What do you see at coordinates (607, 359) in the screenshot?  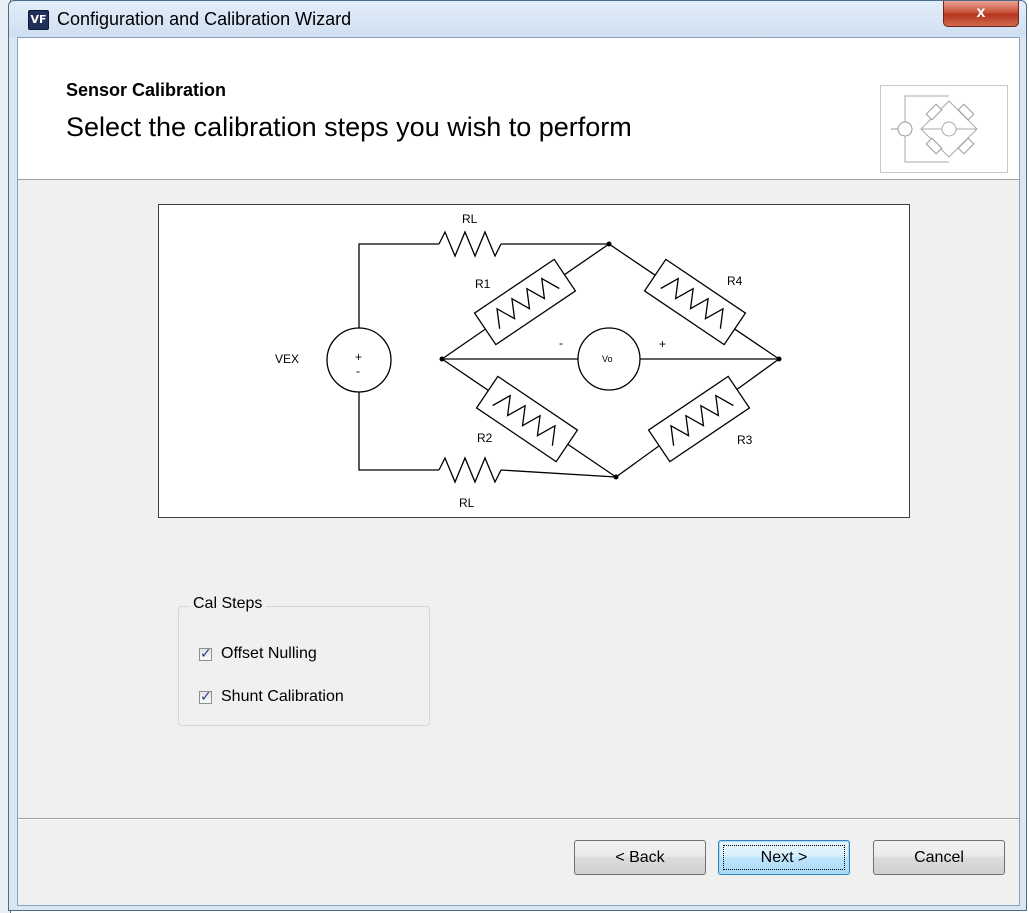 I see `label-vo: Vo` at bounding box center [607, 359].